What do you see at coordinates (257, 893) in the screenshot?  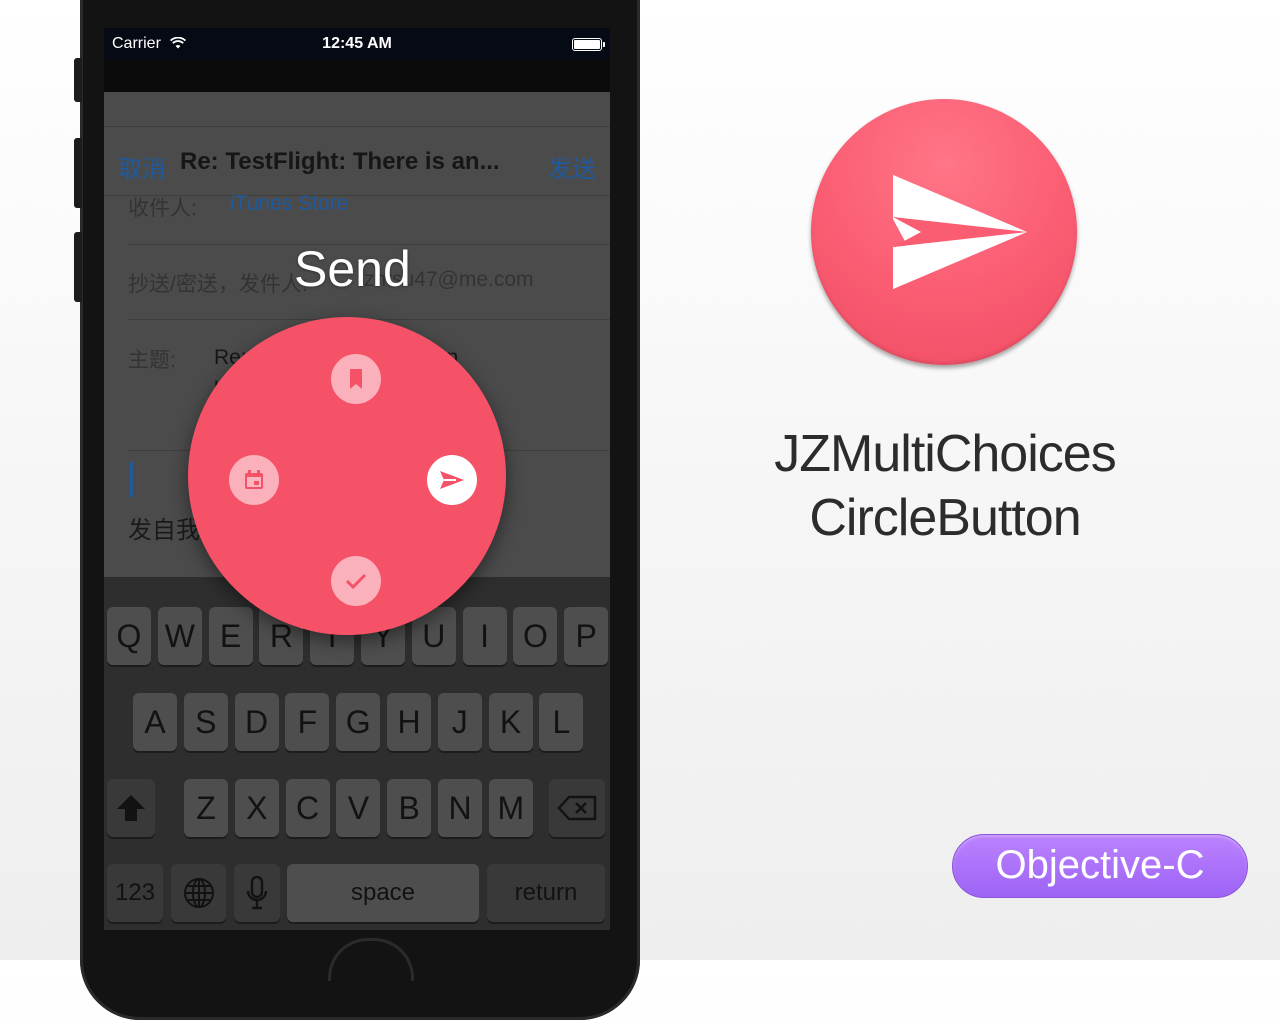 I see `microphone-key` at bounding box center [257, 893].